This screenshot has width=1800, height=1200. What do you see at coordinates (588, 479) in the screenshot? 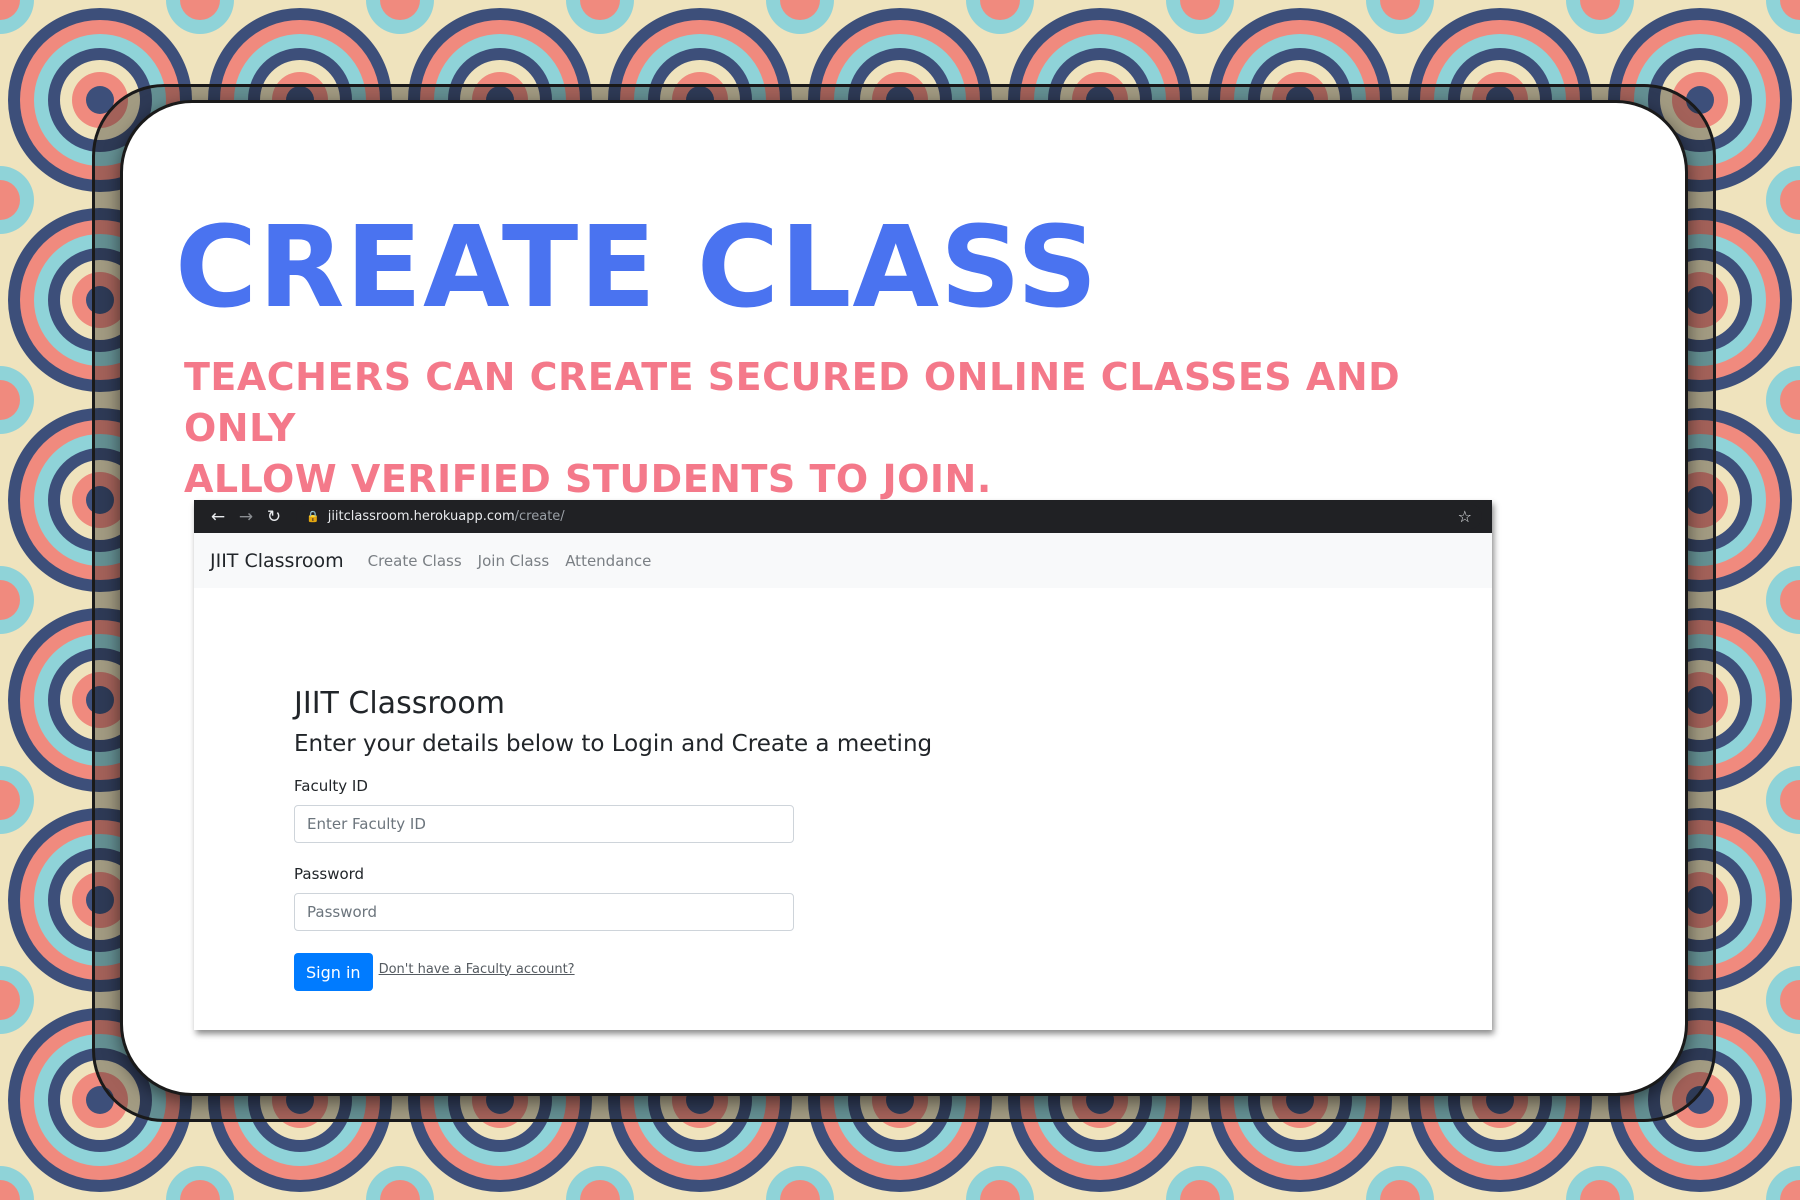
I see `hero-subtitle-line-2: ALLOW VERIFIED STUDENTS TO JOIN.` at bounding box center [588, 479].